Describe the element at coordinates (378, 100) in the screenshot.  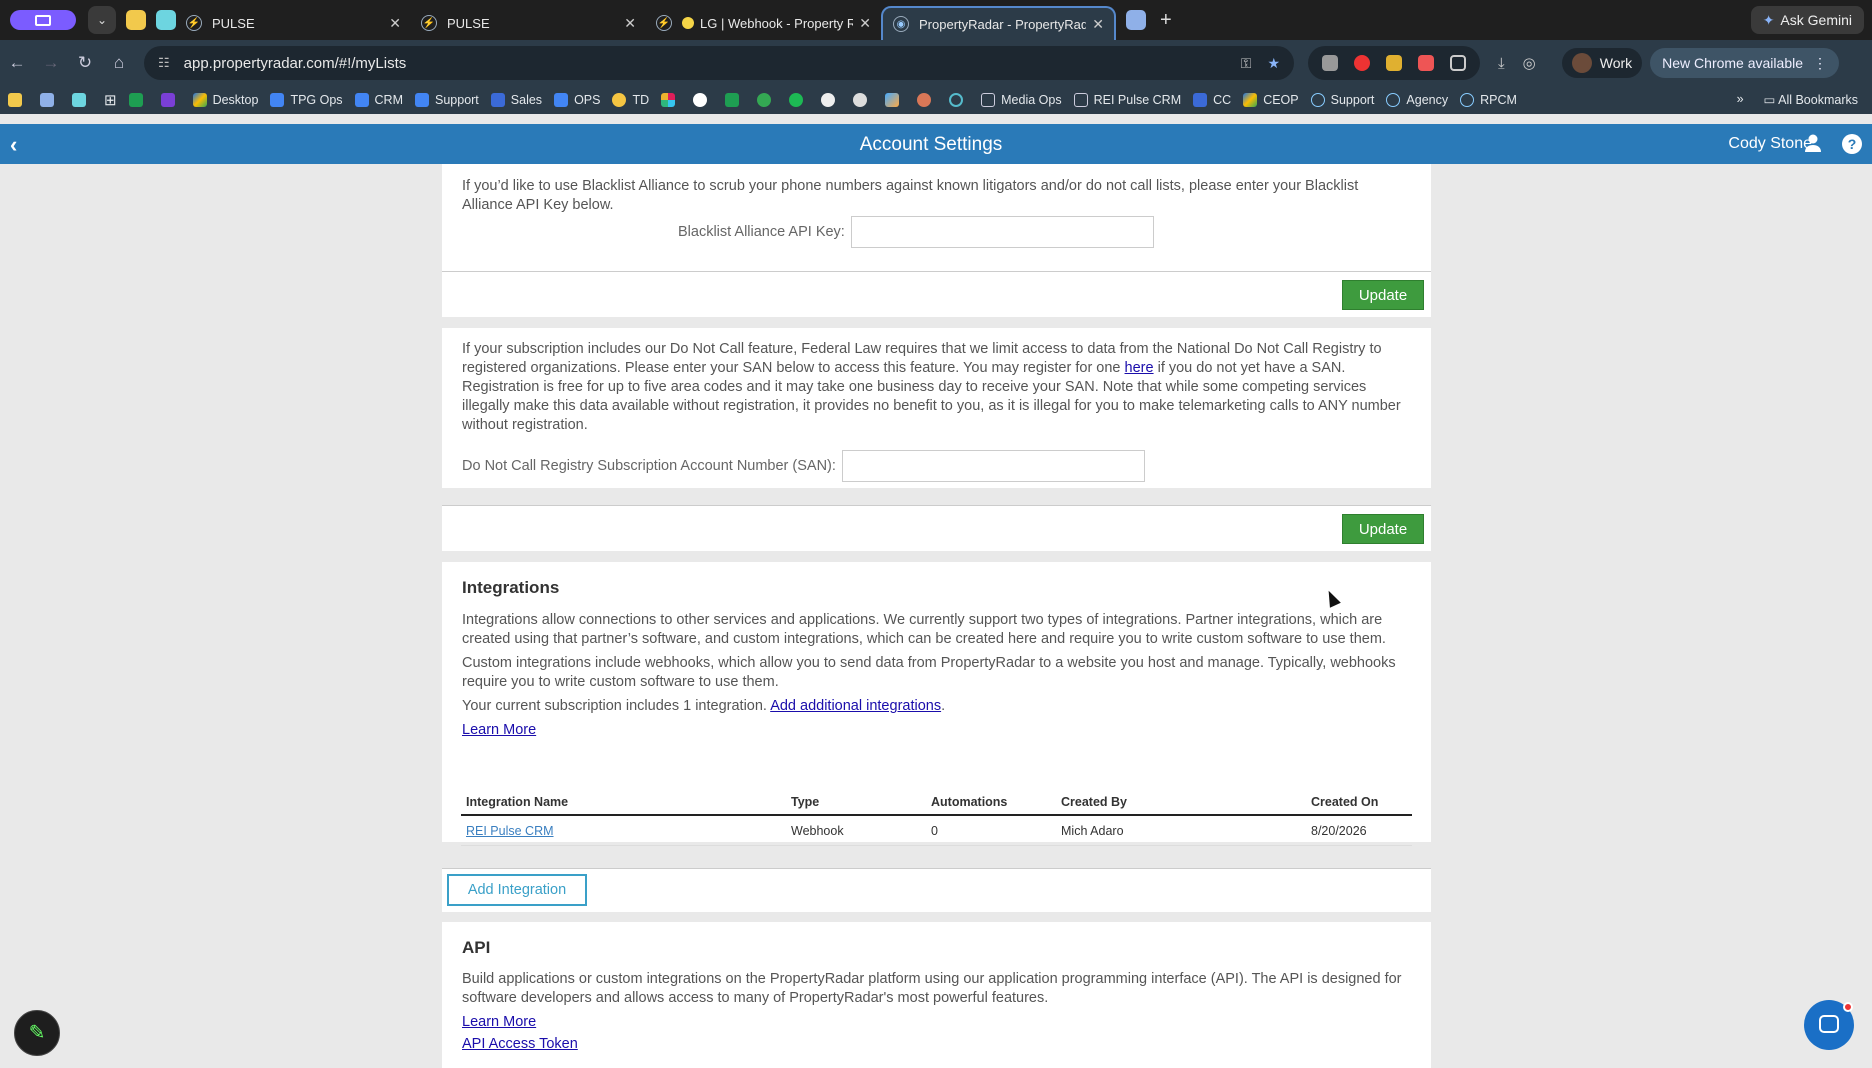
I see `bookmark-crm: CRM` at that location.